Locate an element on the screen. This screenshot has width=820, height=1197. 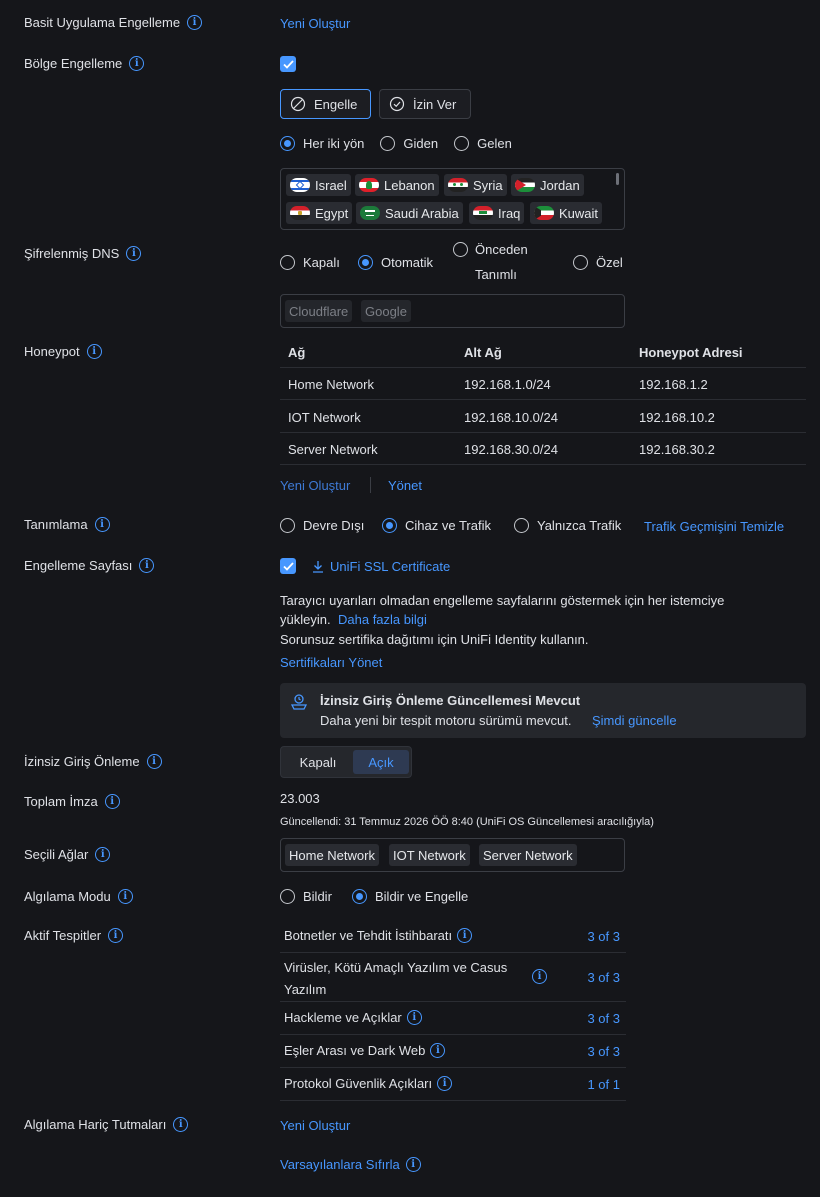
iraq-flag-icon is located at coordinates (483, 213).